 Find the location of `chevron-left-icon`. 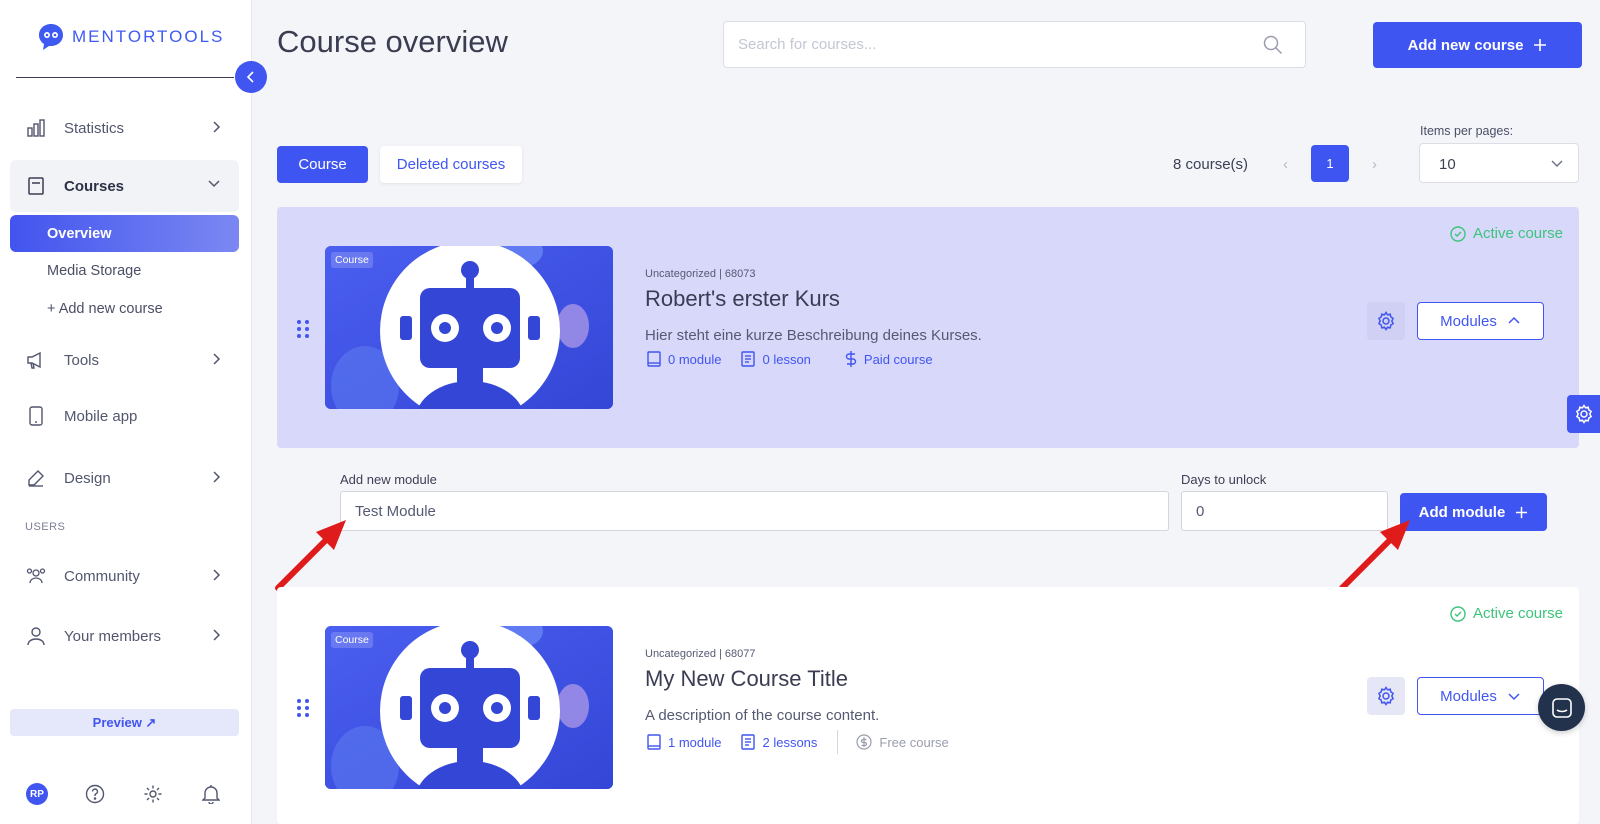

chevron-left-icon is located at coordinates (250, 77).